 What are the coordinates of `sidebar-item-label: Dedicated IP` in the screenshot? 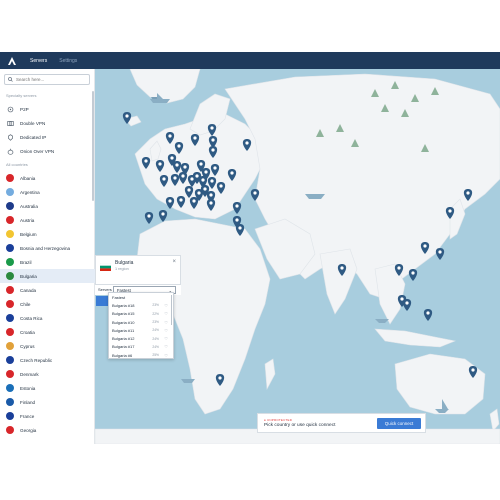 It's located at (33, 137).